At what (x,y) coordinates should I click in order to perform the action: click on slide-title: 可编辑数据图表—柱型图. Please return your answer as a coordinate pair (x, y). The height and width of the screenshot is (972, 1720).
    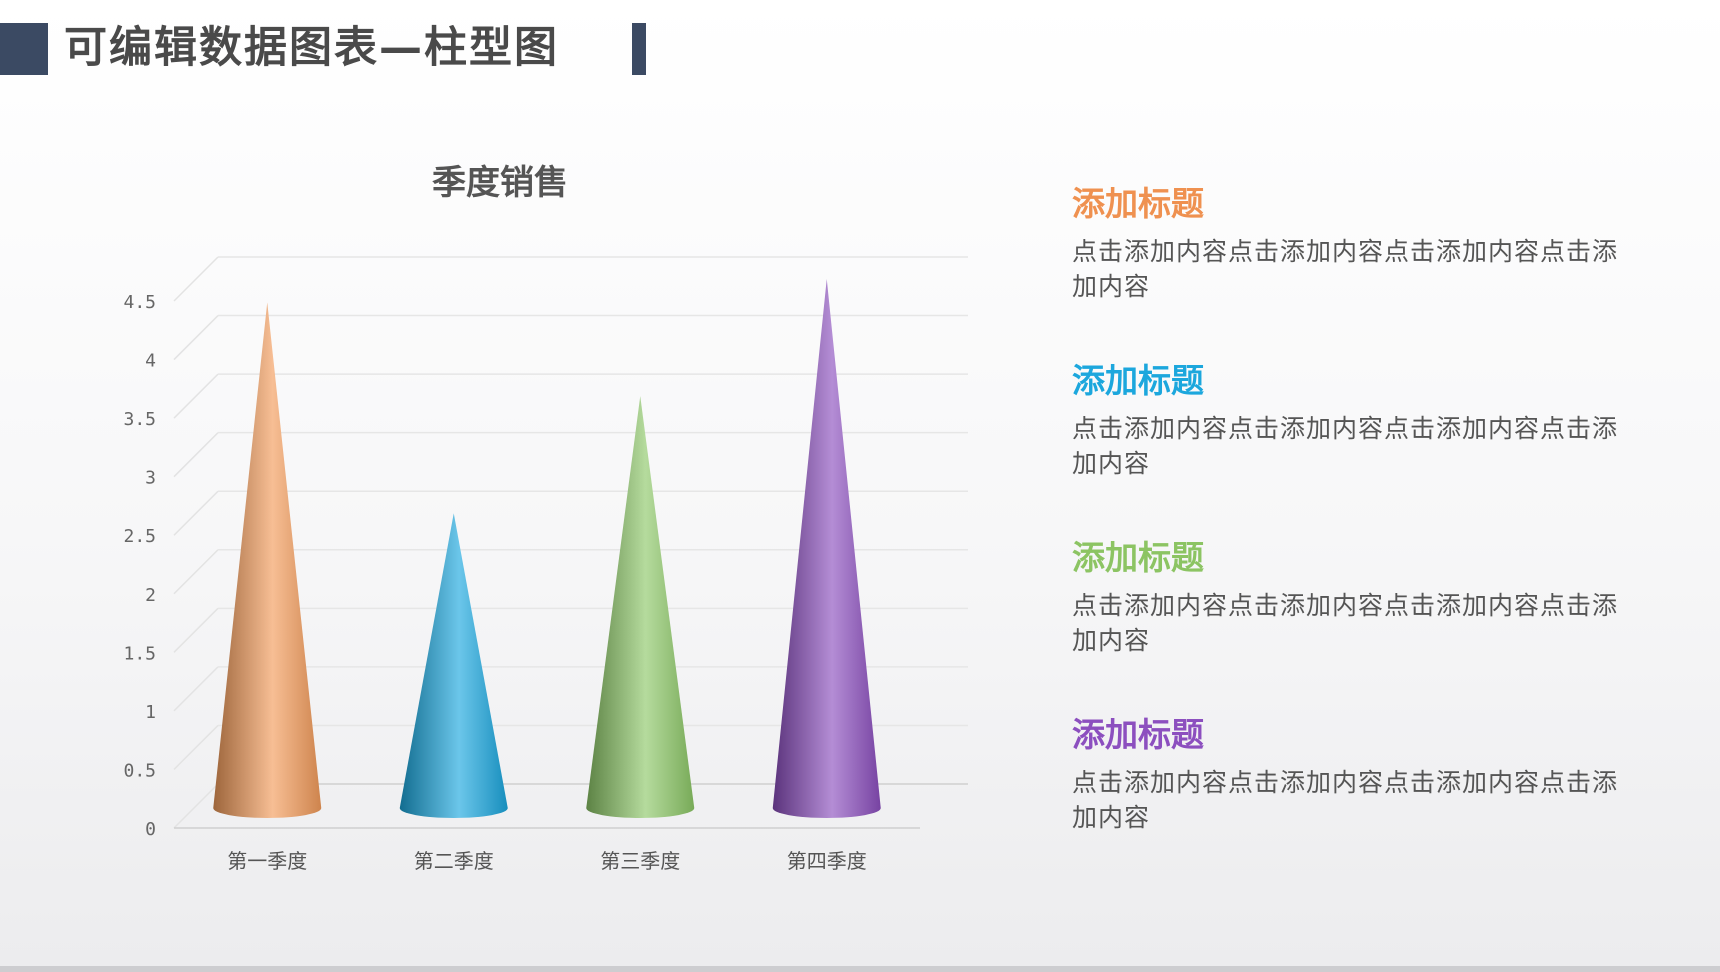
    Looking at the image, I should click on (311, 48).